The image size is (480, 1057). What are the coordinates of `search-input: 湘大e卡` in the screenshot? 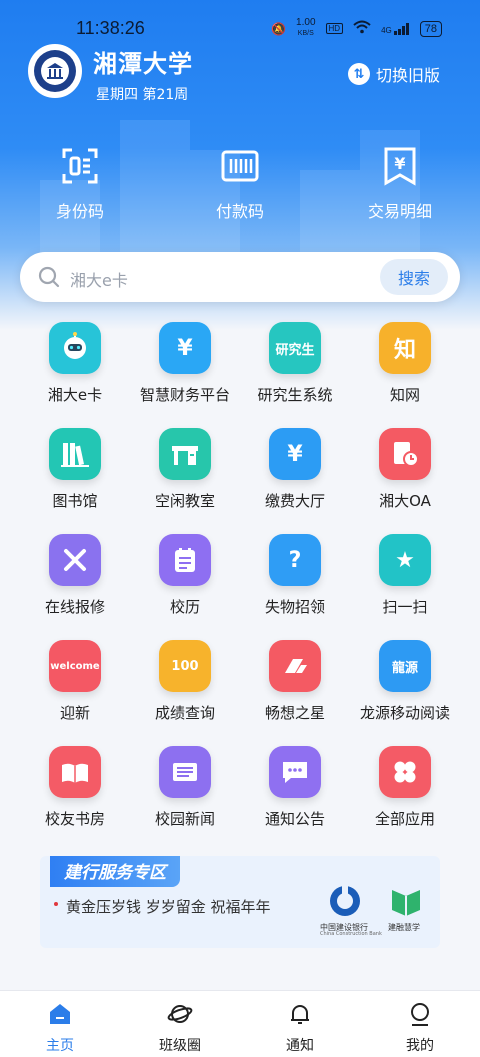 It's located at (99, 279).